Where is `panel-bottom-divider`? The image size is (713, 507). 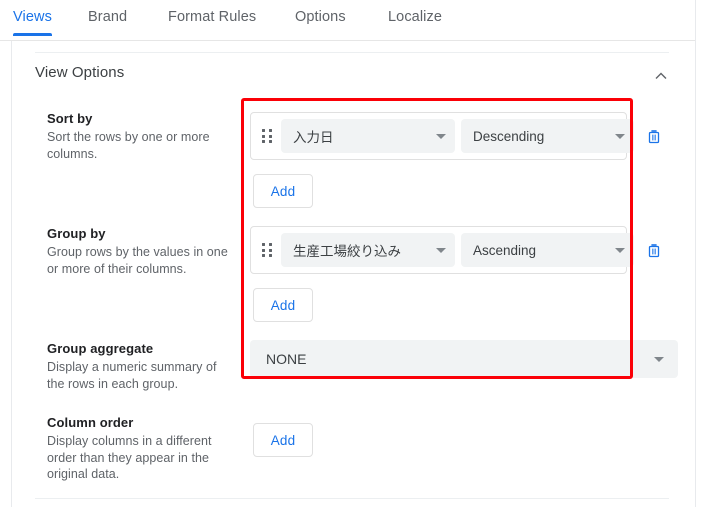
panel-bottom-divider is located at coordinates (352, 498).